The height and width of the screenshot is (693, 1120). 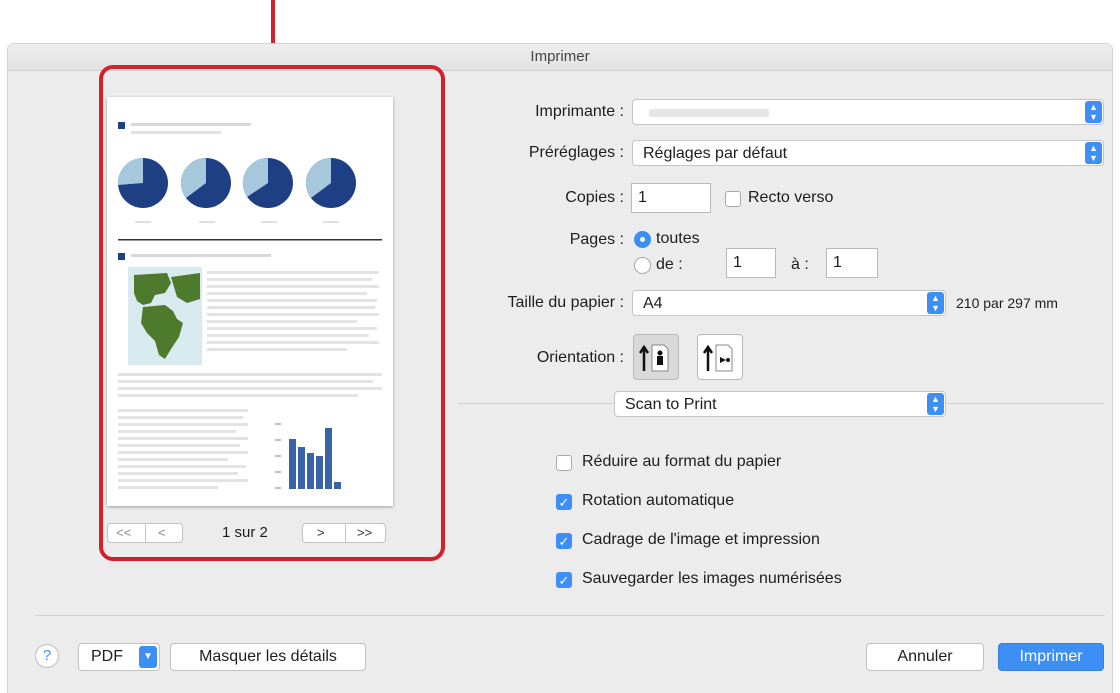 I want to click on save-scanned-images-checkbox: ✓, so click(x=564, y=580).